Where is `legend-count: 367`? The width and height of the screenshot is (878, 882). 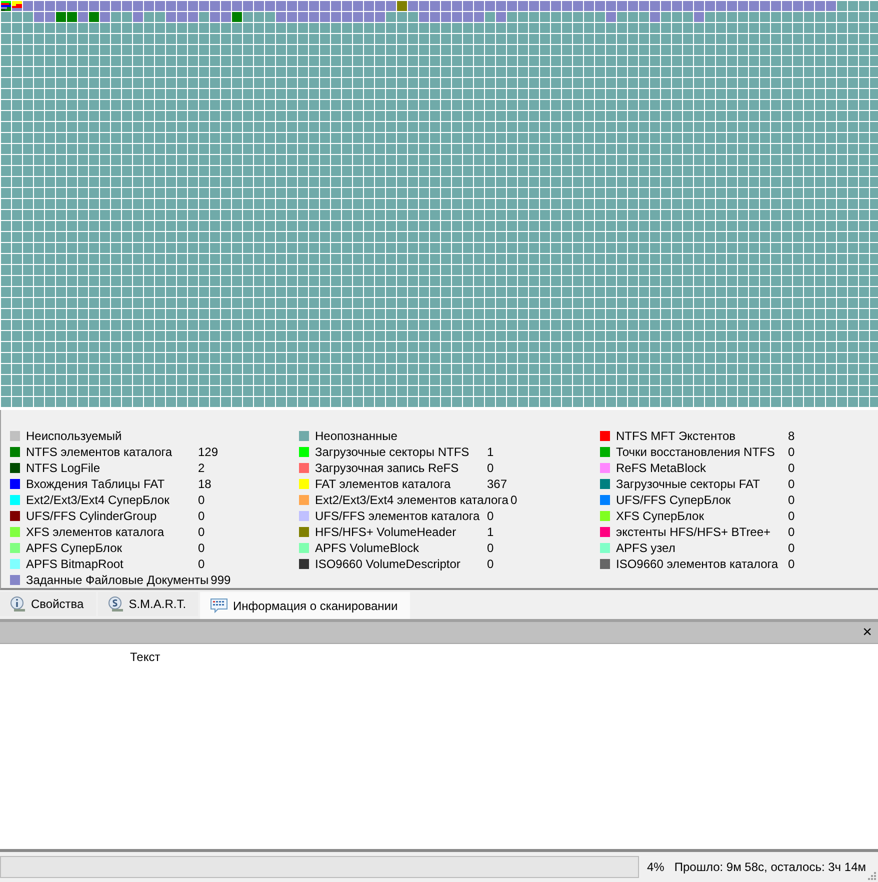 legend-count: 367 is located at coordinates (497, 484).